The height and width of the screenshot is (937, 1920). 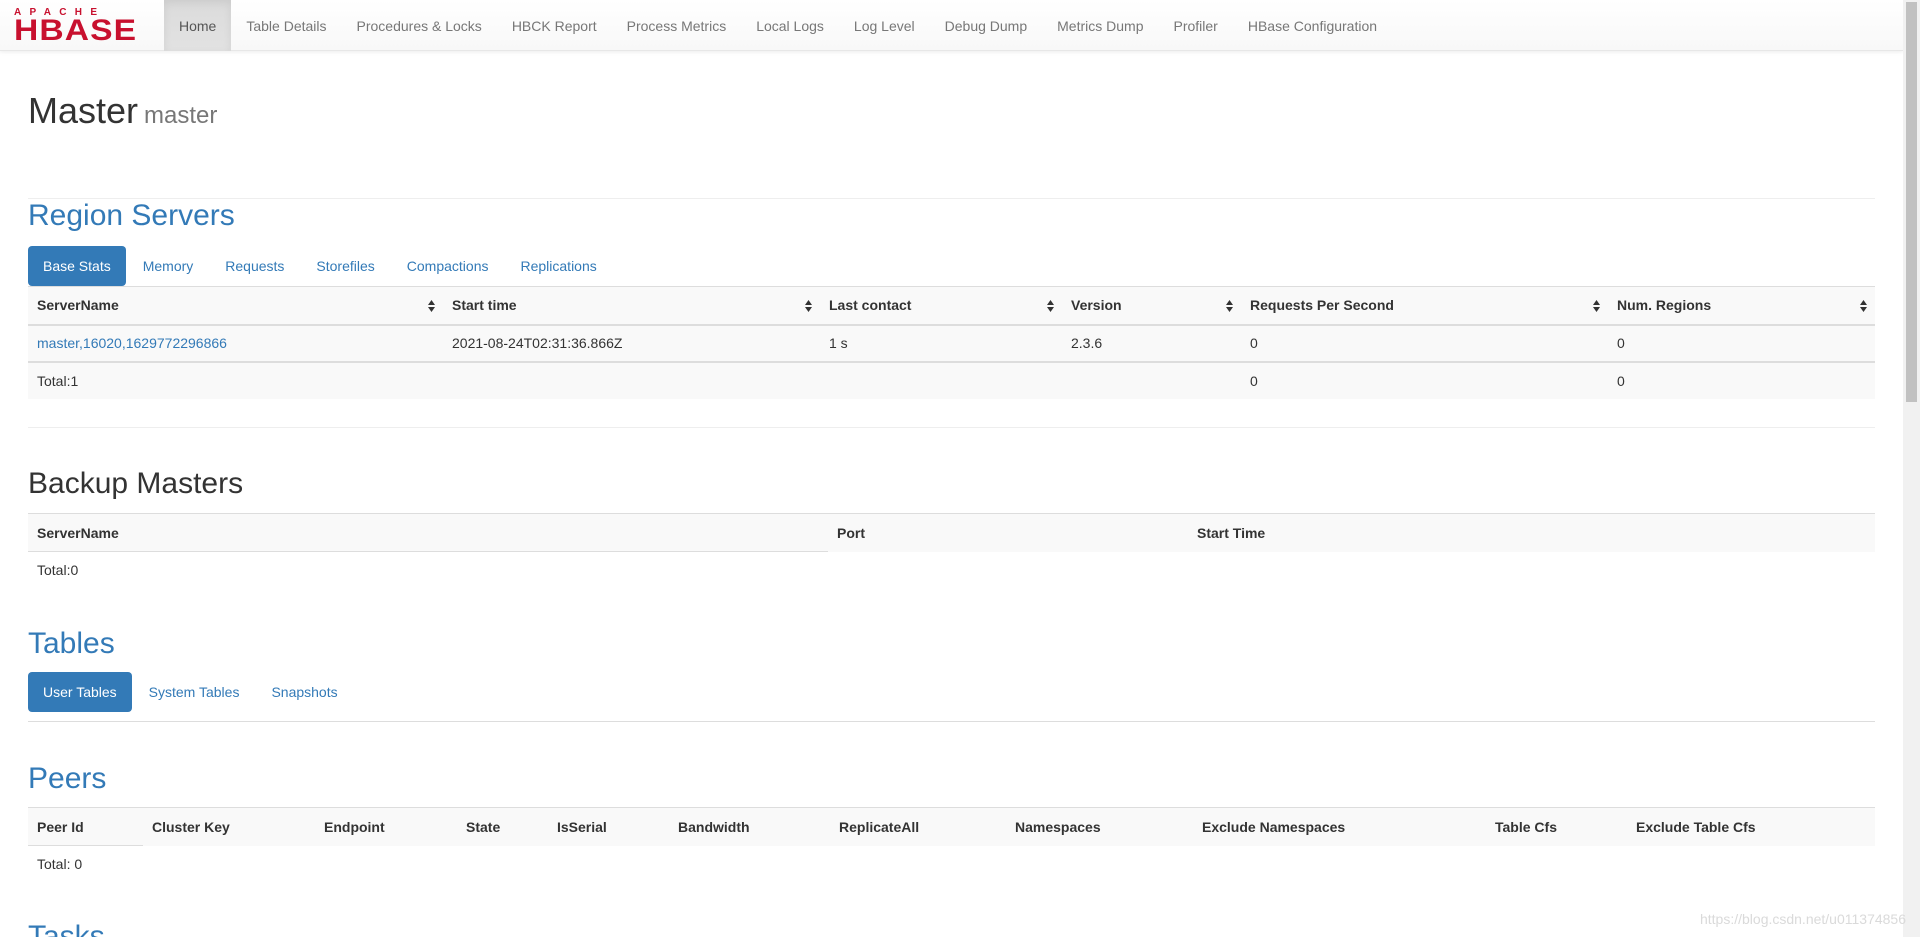 What do you see at coordinates (918, 826) in the screenshot?
I see `col-header-replicateall: ReplicateAll` at bounding box center [918, 826].